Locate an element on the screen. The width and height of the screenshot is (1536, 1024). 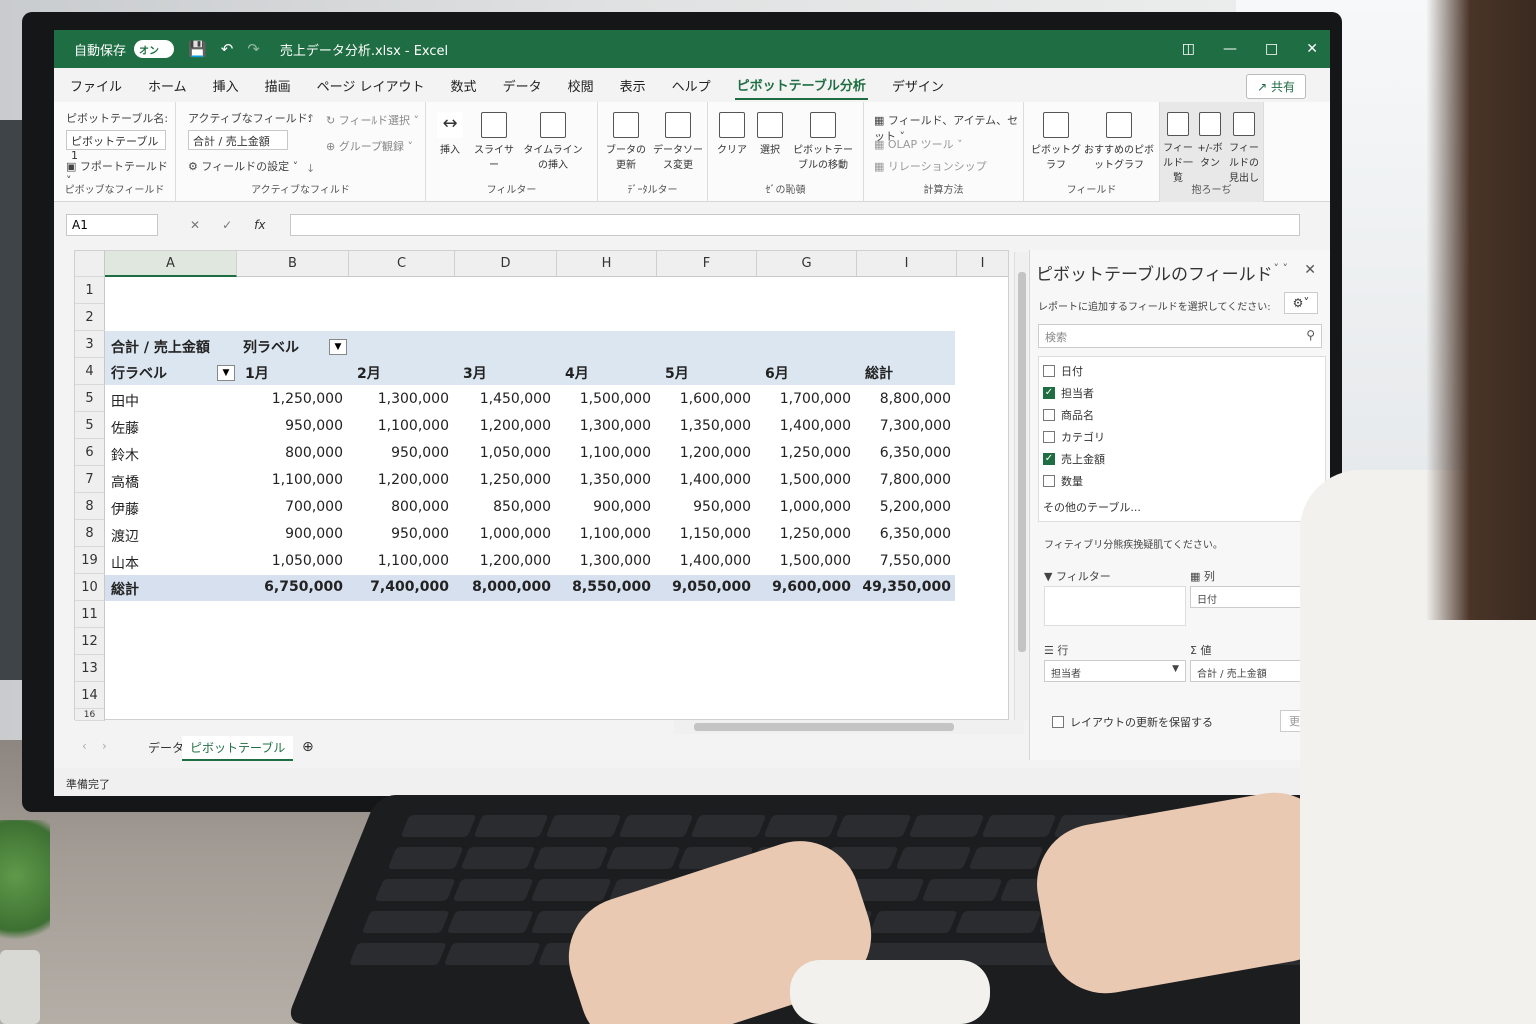
autosave-toggle: オン is located at coordinates (154, 49).